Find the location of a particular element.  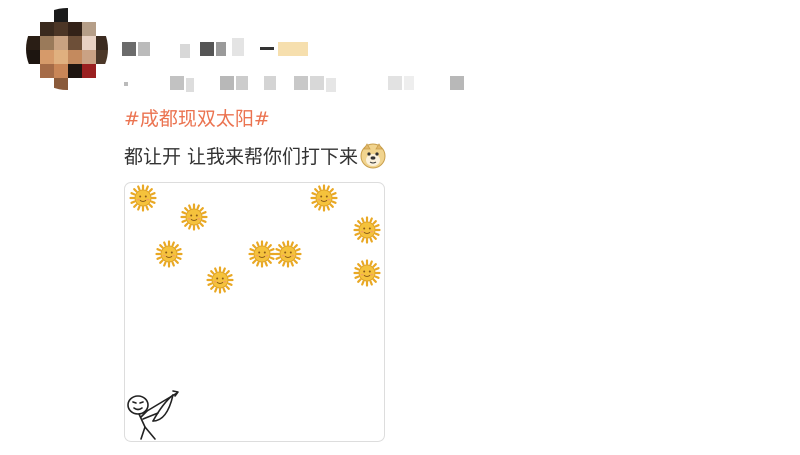

post-text: 都让开 让我来帮你们打下来 is located at coordinates (241, 157).